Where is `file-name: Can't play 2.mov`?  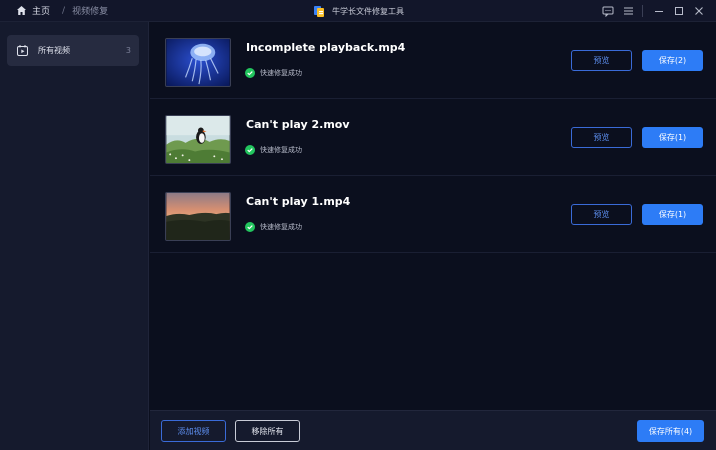 file-name: Can't play 2.mov is located at coordinates (298, 124).